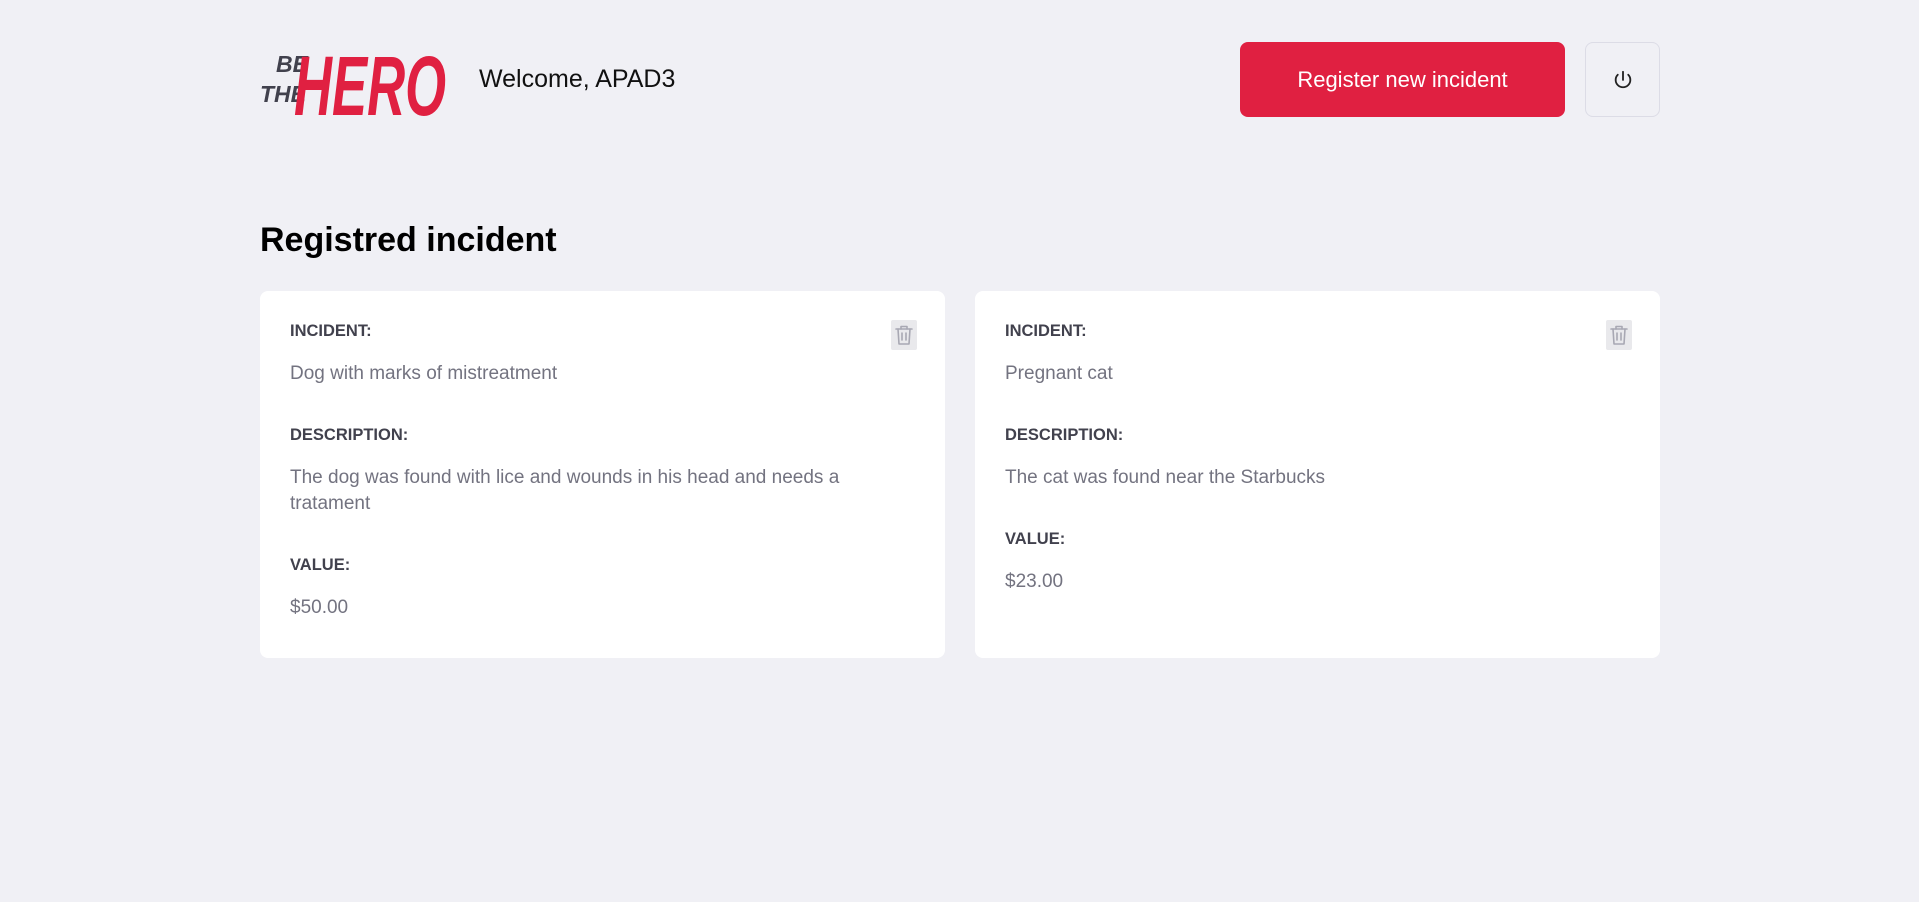 Image resolution: width=1919 pixels, height=902 pixels. What do you see at coordinates (1059, 373) in the screenshot?
I see `incident-title: Pregnant cat` at bounding box center [1059, 373].